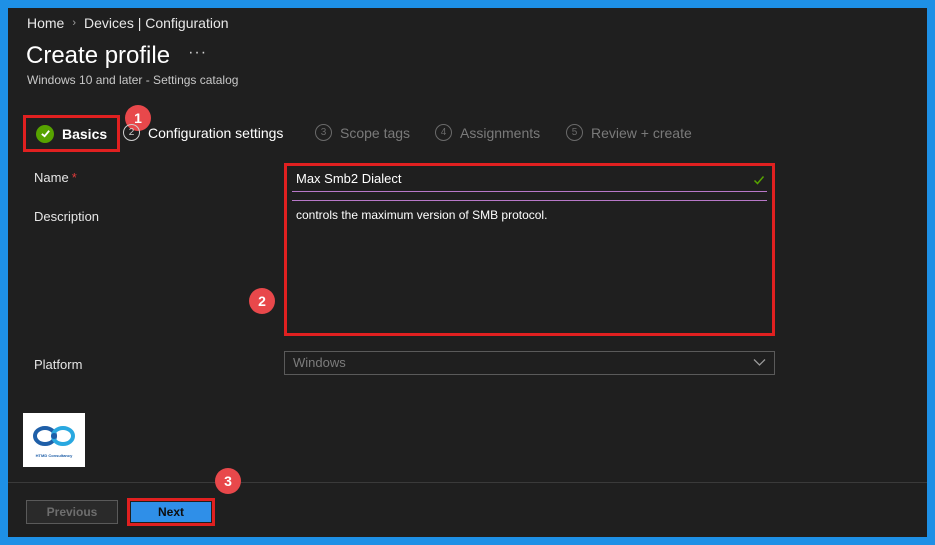  What do you see at coordinates (759, 180) in the screenshot?
I see `checkmark-icon` at bounding box center [759, 180].